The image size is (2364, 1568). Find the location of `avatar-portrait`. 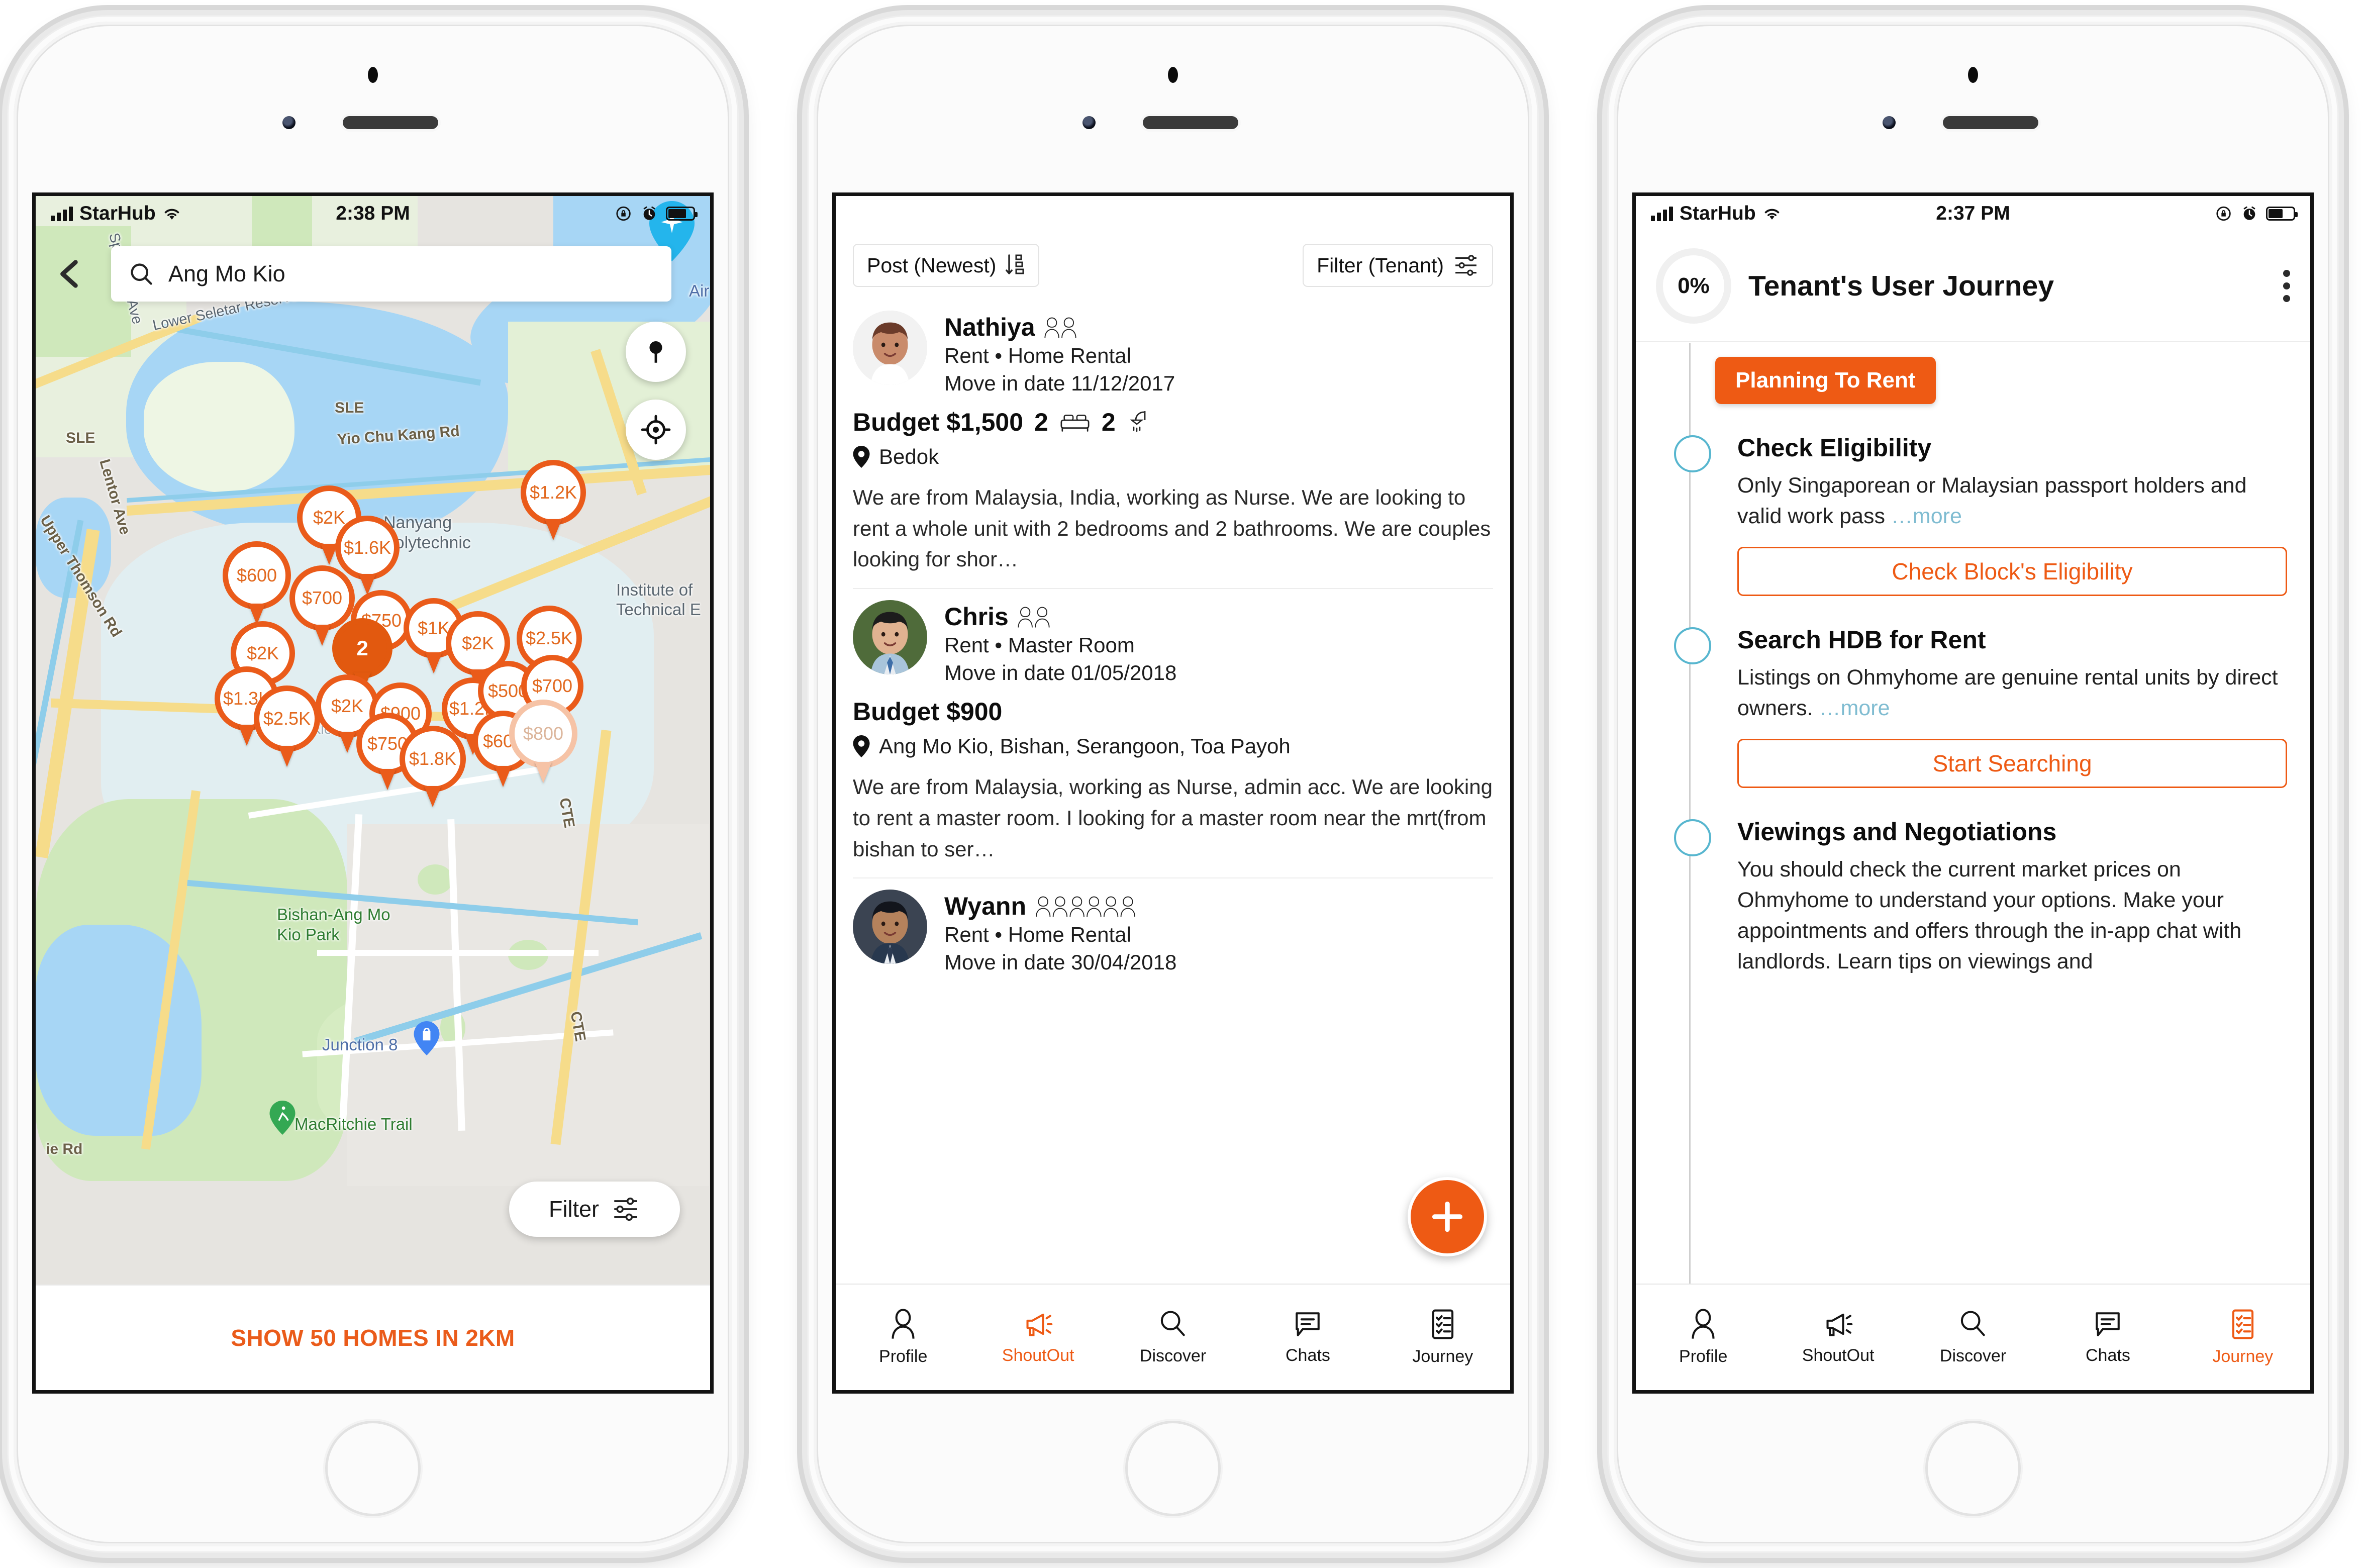

avatar-portrait is located at coordinates (890, 348).